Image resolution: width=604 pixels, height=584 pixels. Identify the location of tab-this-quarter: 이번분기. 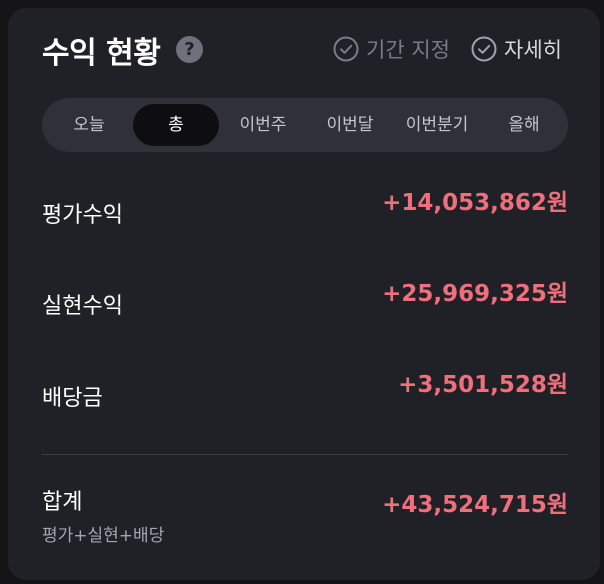
(437, 125).